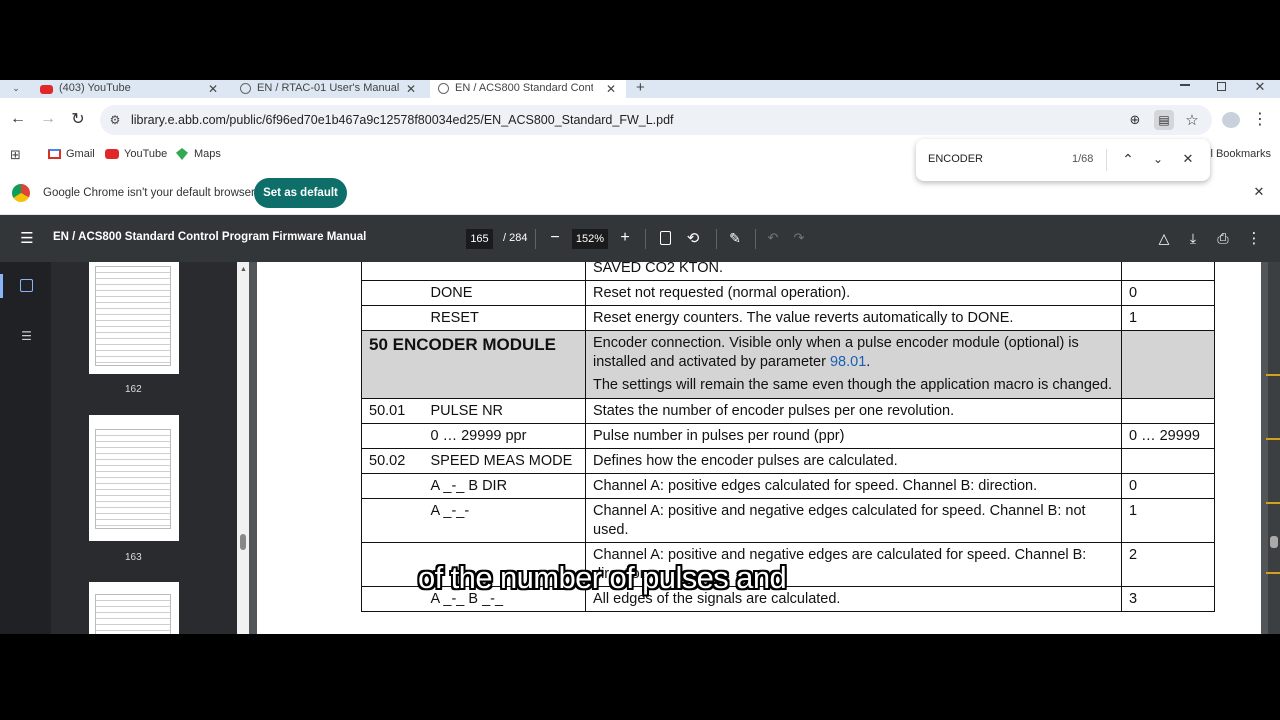 This screenshot has width=1280, height=720. Describe the element at coordinates (515, 238) in the screenshot. I see `page-total: / 284` at that location.